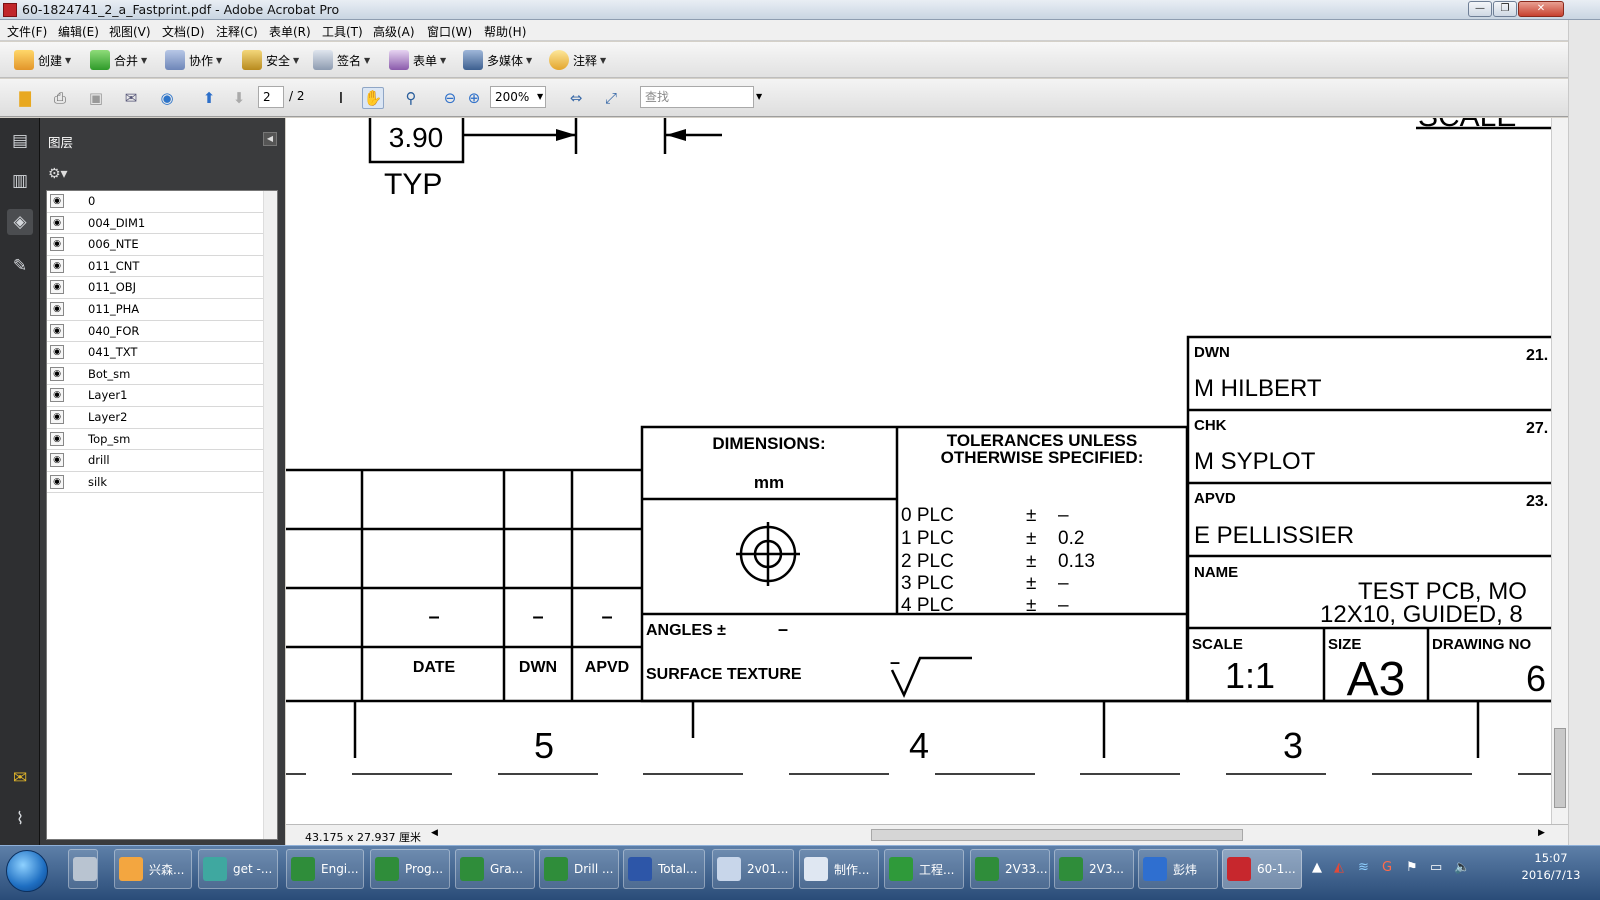 The width and height of the screenshot is (1600, 900). I want to click on scroll-left-icon: ◀, so click(434, 833).